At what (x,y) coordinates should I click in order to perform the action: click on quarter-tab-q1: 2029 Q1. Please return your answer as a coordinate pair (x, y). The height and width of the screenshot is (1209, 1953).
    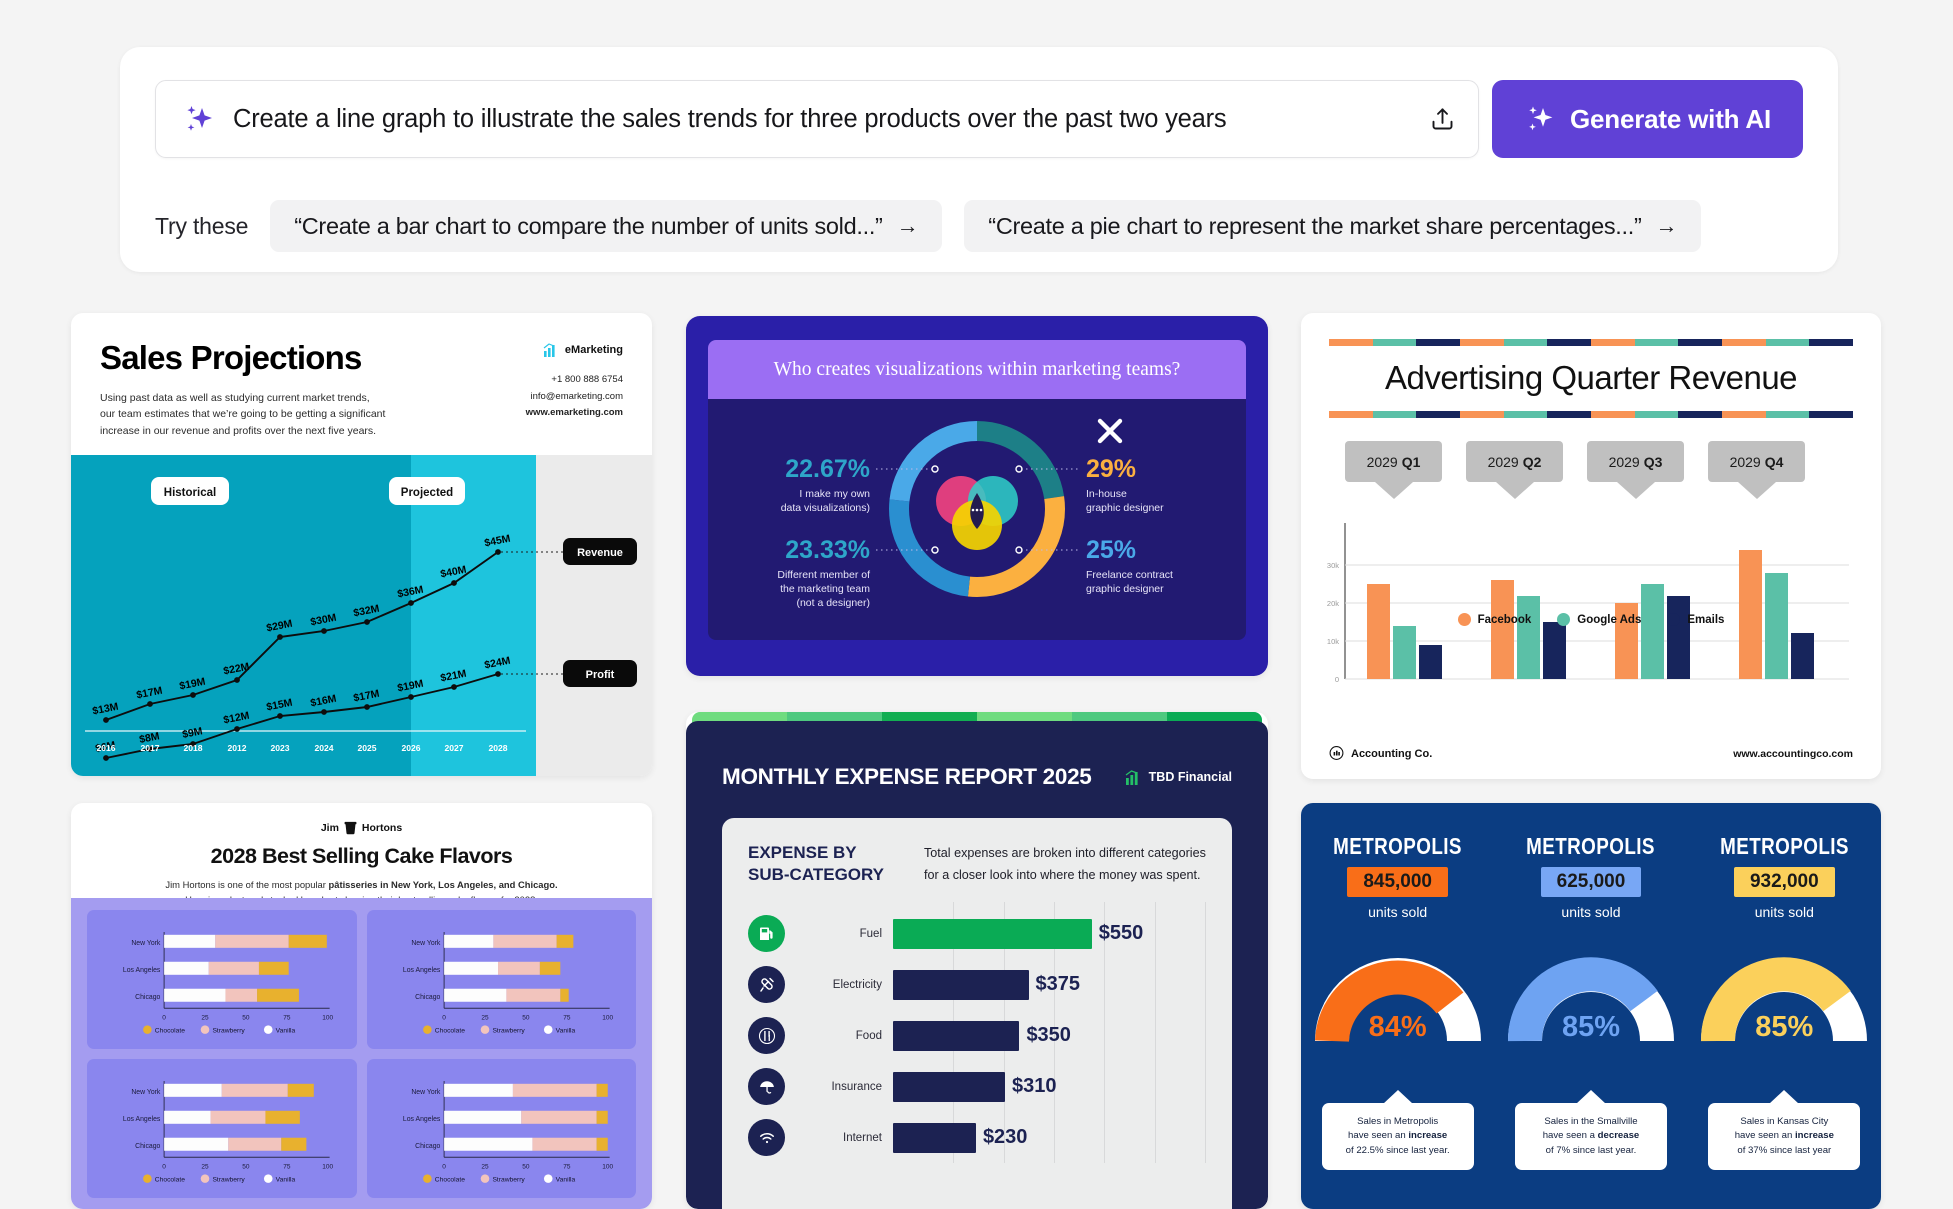
    Looking at the image, I should click on (1393, 470).